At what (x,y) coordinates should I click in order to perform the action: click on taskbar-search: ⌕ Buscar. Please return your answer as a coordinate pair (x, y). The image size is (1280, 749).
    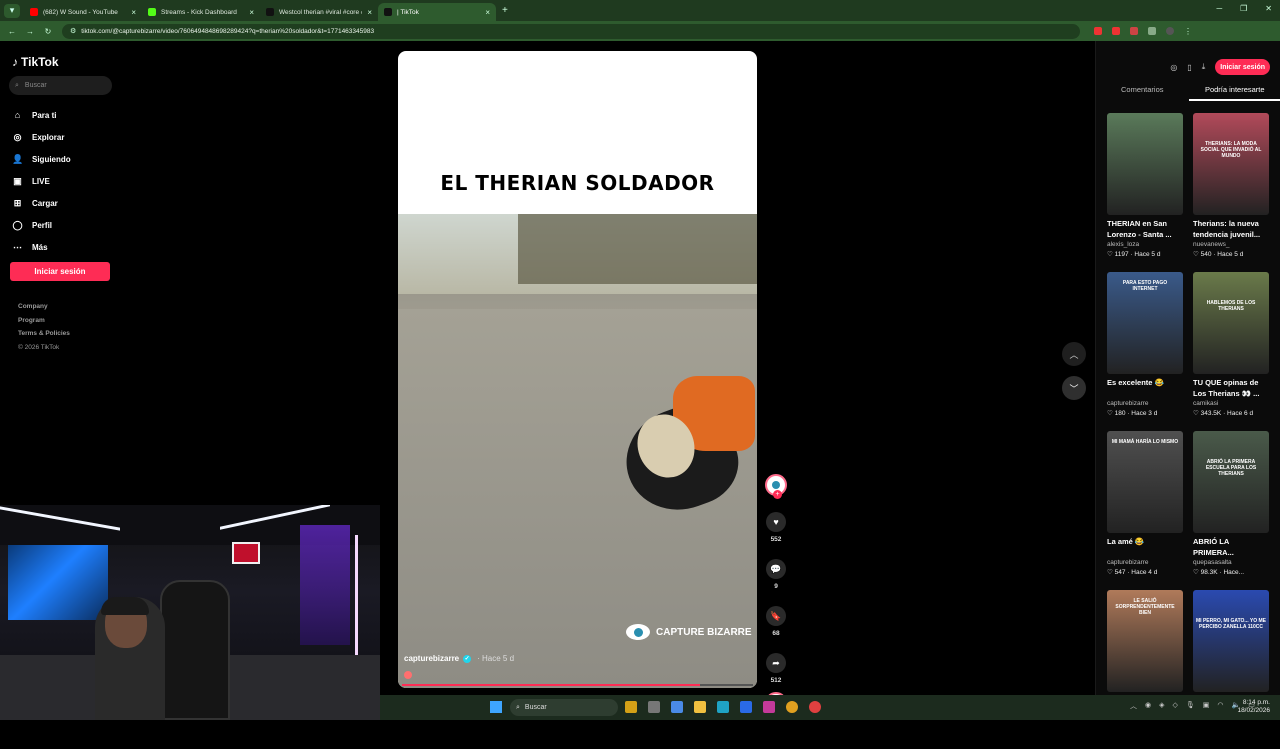
    Looking at the image, I should click on (564, 707).